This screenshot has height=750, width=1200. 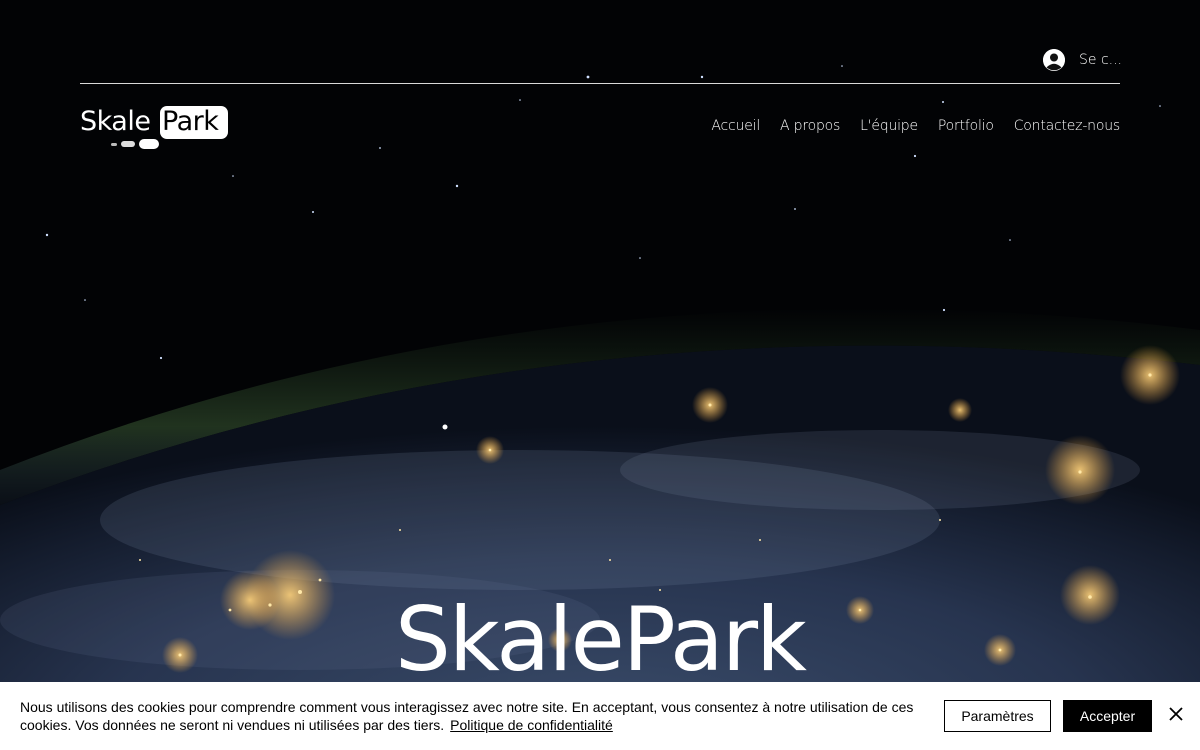 I want to click on nav-item-a-propos: A propos, so click(x=810, y=126).